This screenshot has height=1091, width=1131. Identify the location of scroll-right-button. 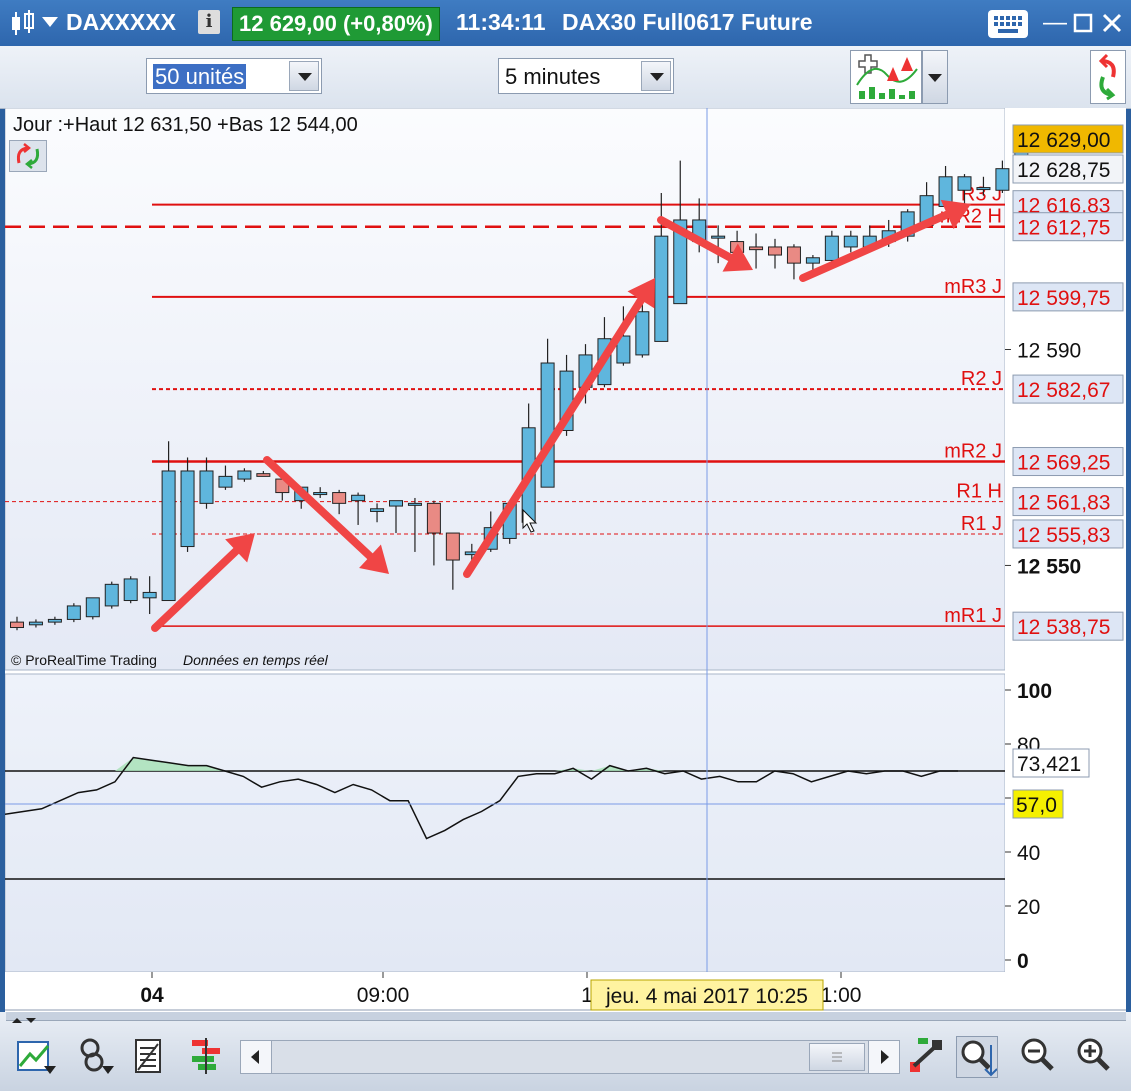
(883, 1057).